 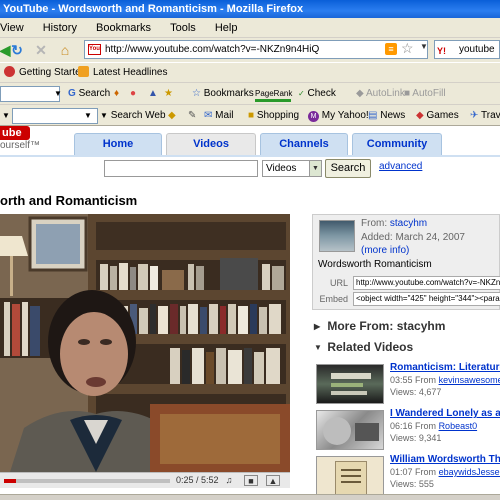 I want to click on google-news-icon: ♦, so click(x=116, y=94).